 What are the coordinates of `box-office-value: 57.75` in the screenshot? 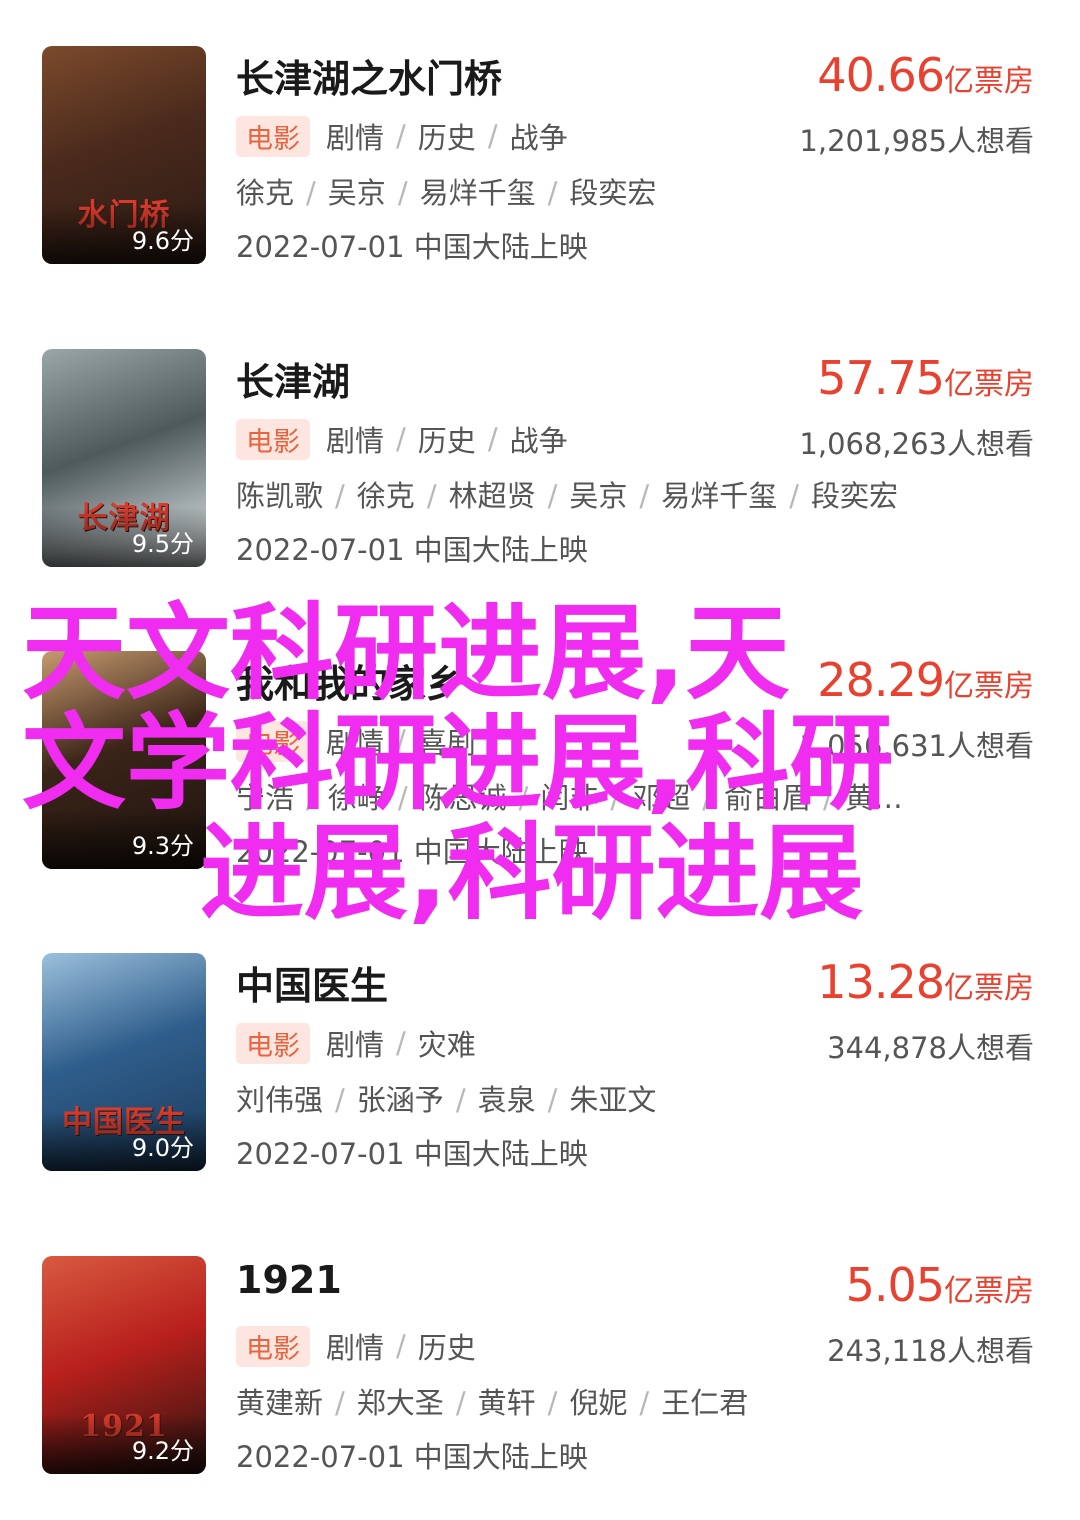 It's located at (881, 378).